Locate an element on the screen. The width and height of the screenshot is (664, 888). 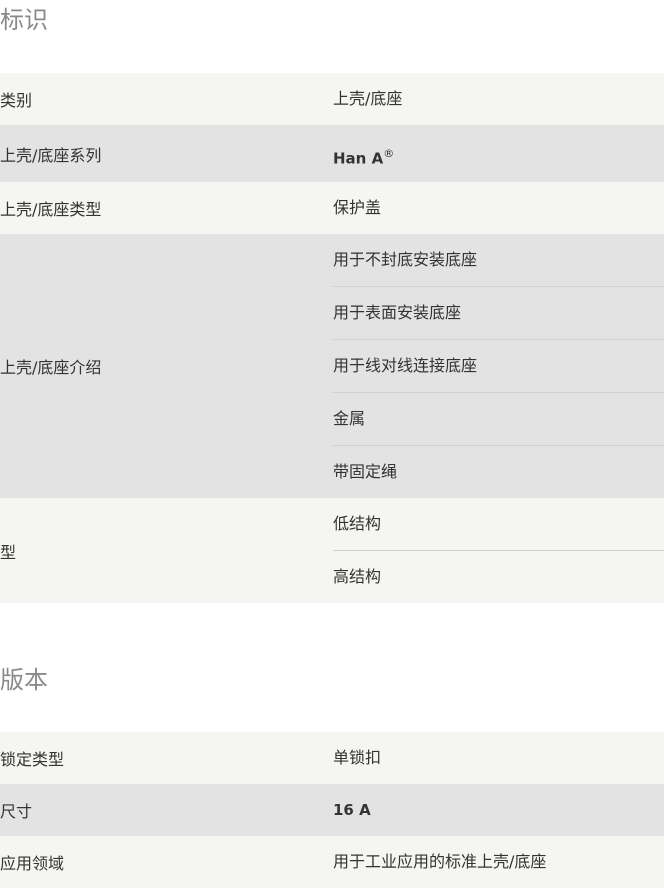
row-value: 单锁扣 is located at coordinates (498, 758).